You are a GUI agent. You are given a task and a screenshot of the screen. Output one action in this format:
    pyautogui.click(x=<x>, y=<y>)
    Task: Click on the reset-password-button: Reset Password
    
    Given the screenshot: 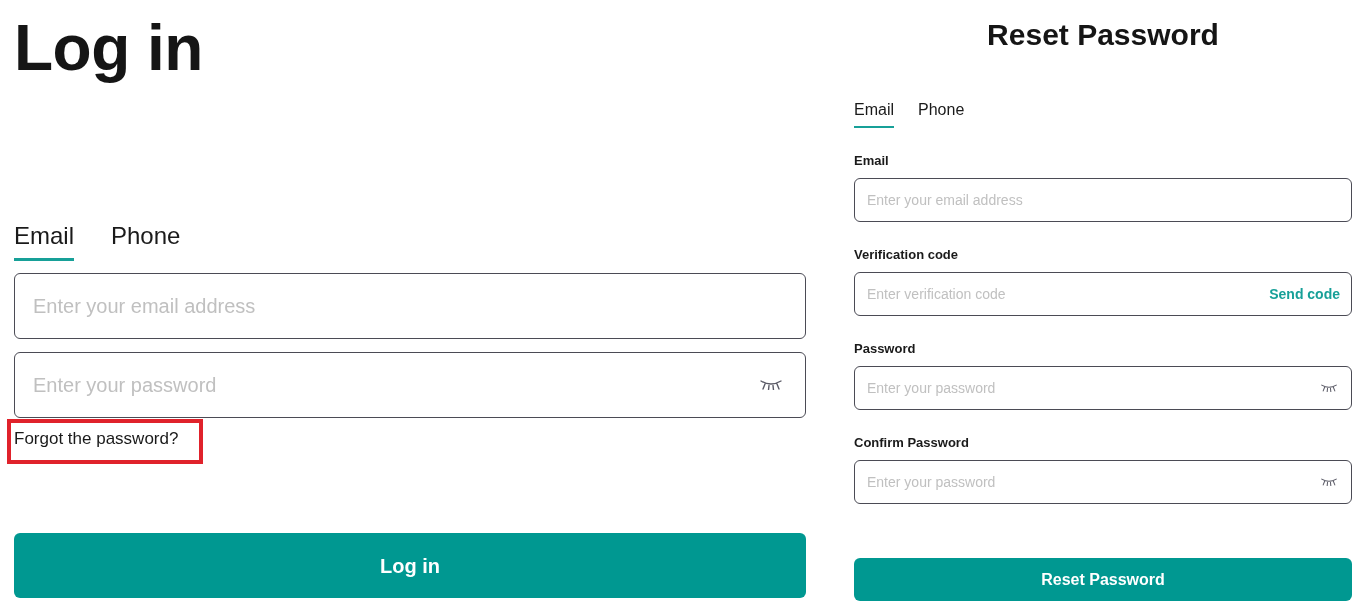 What is the action you would take?
    pyautogui.click(x=1103, y=579)
    